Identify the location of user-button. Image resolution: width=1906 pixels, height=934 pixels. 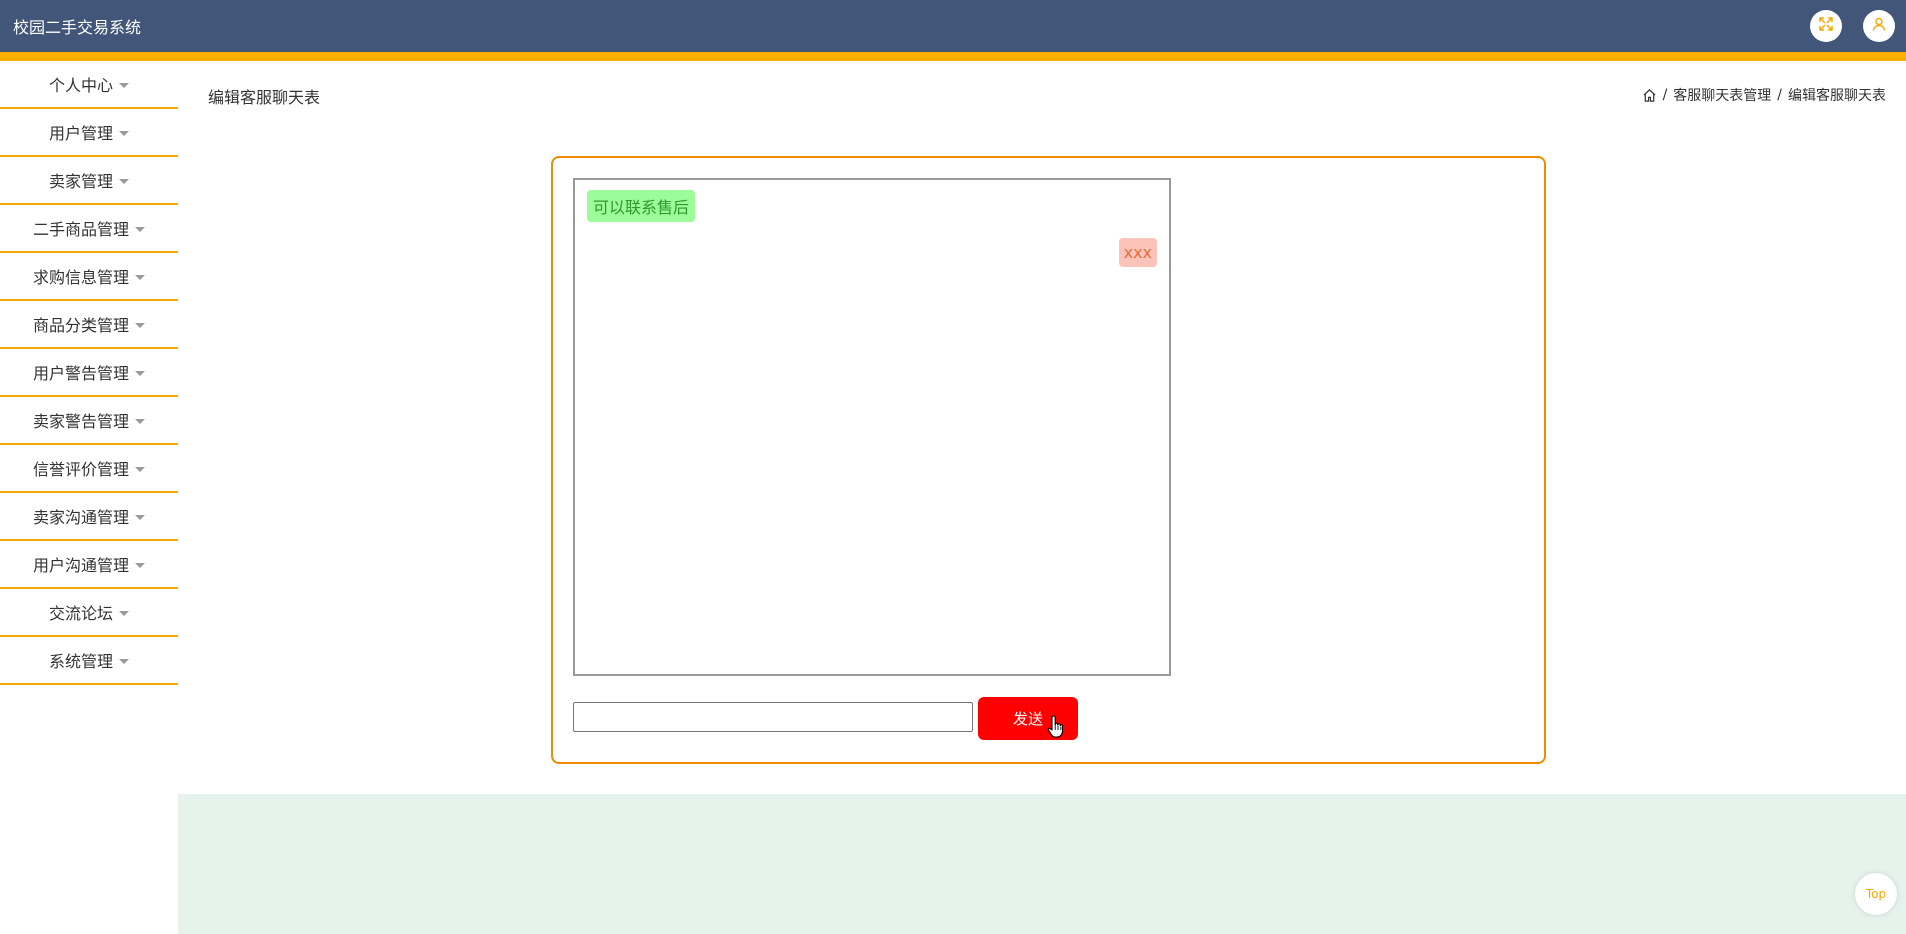
(1879, 26).